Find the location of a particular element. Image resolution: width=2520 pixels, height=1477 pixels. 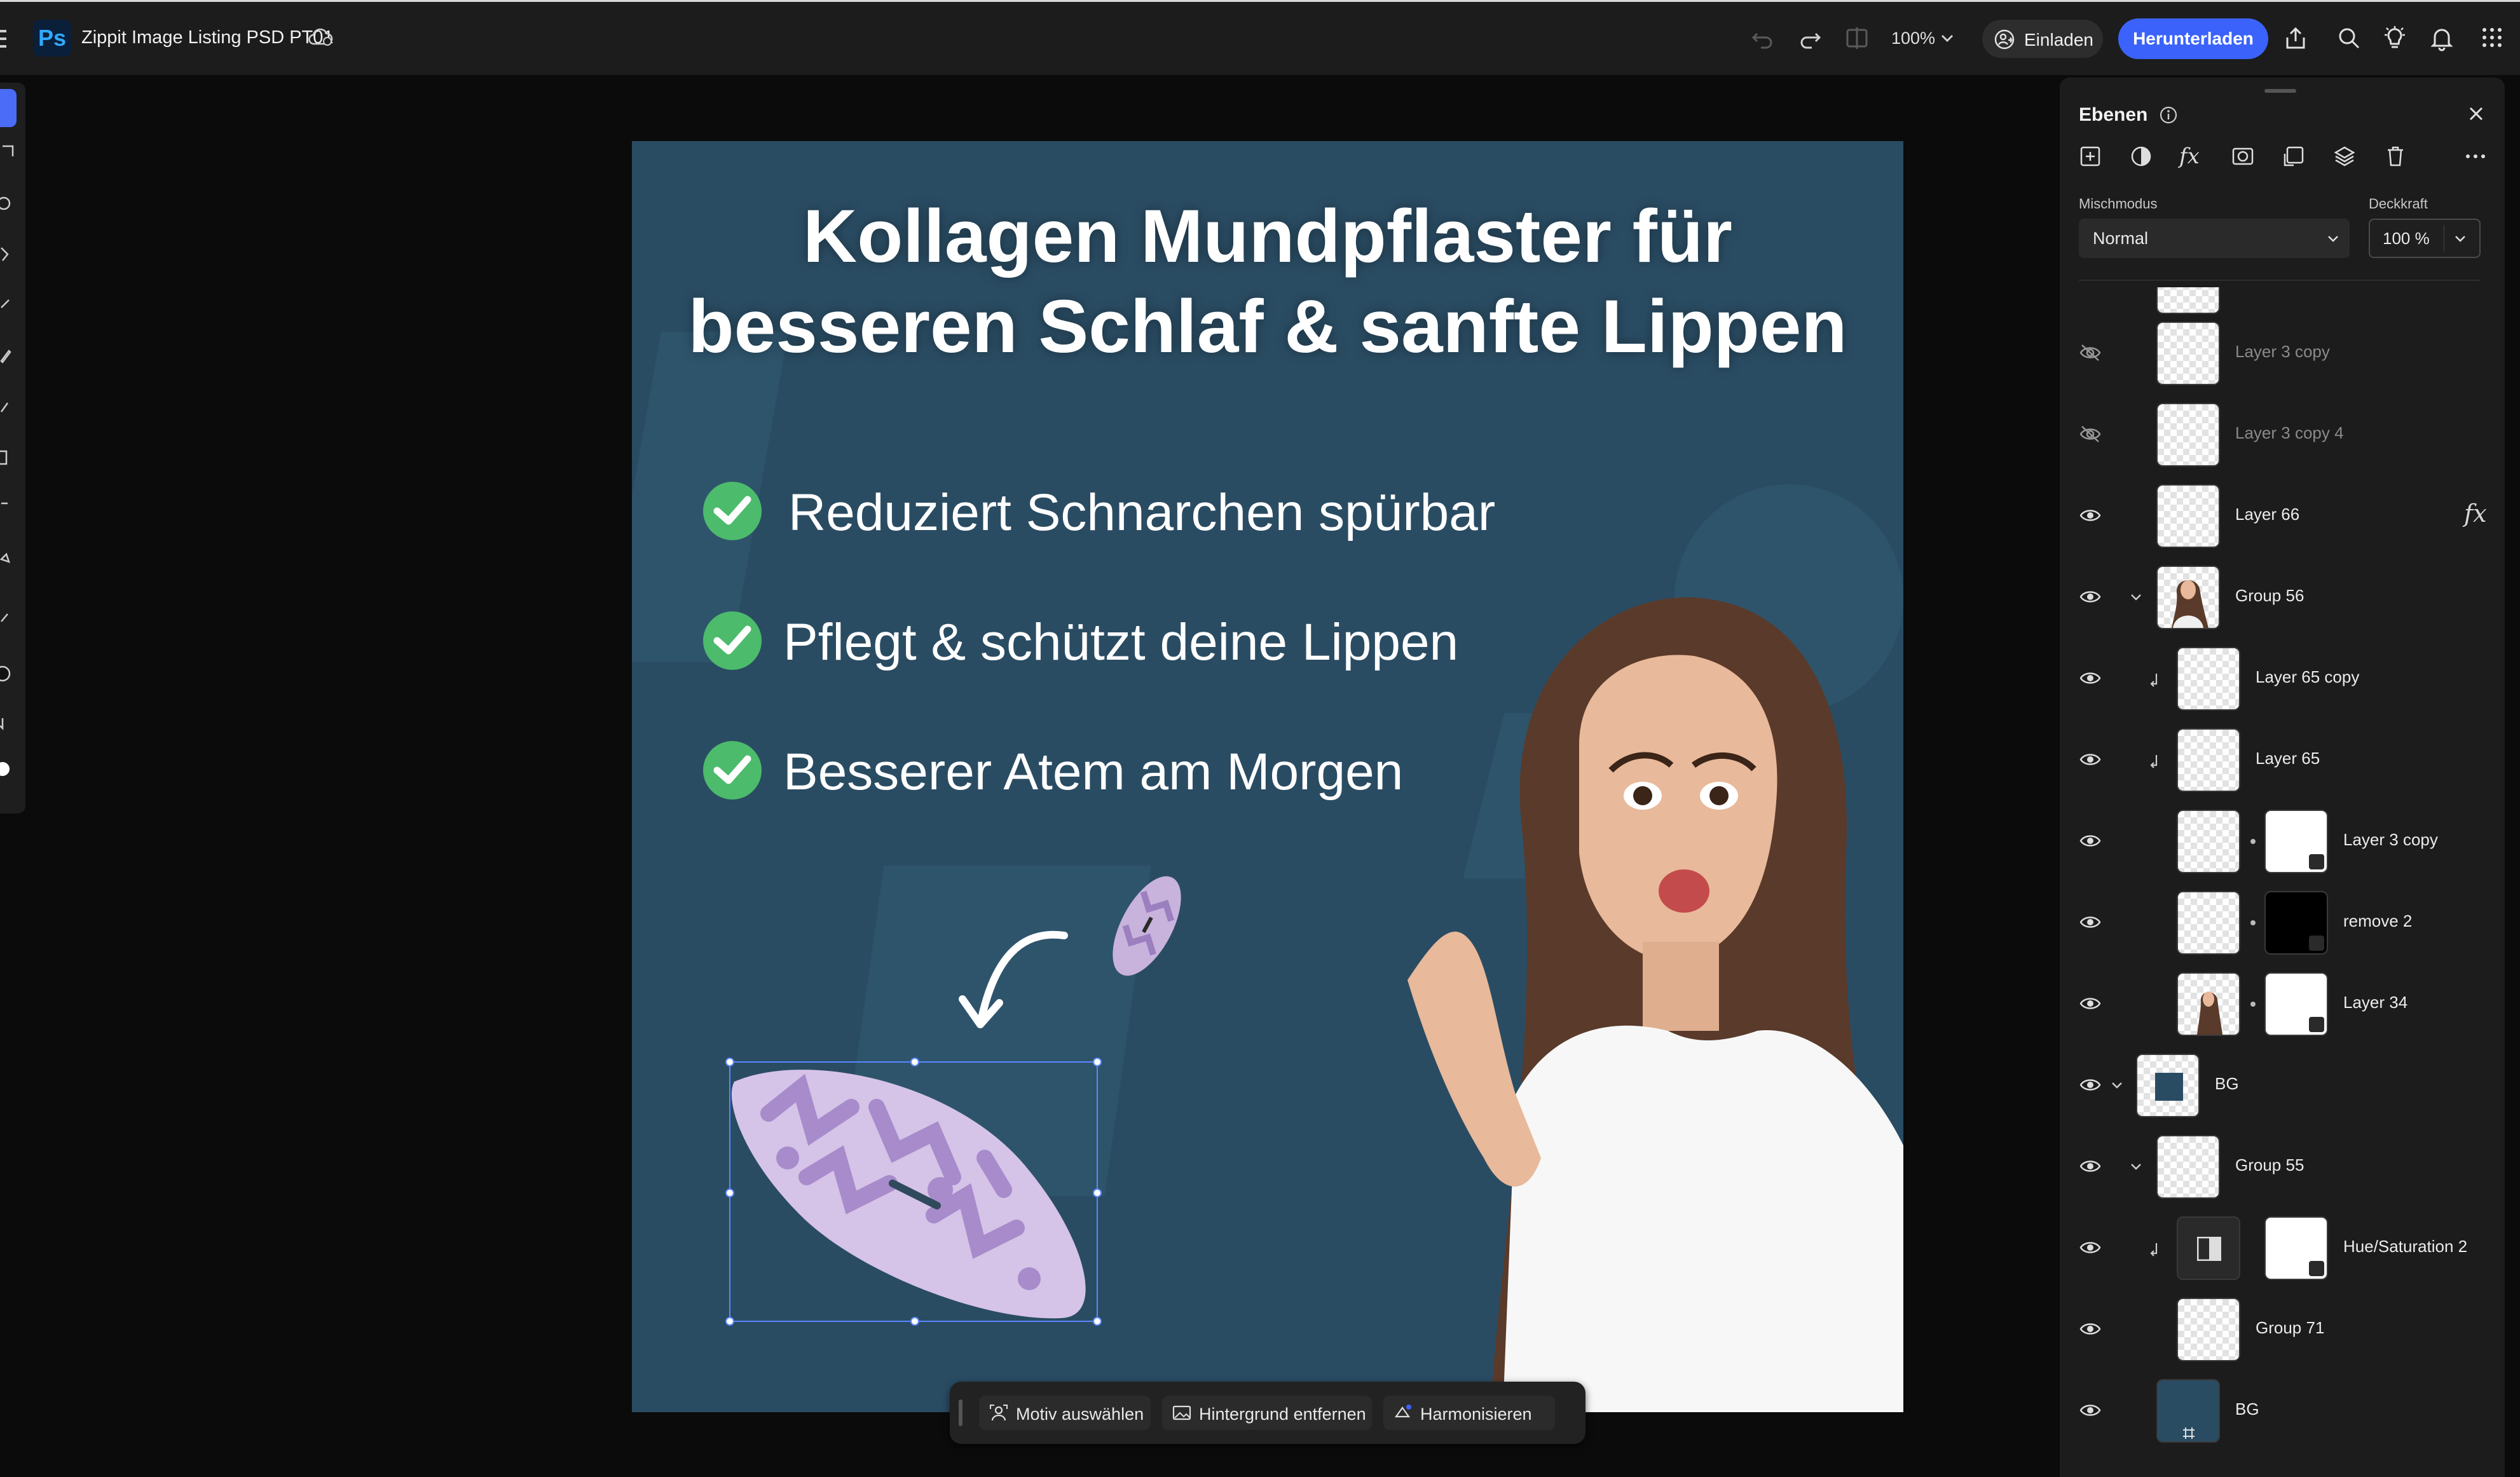

opacity-input: 100 % is located at coordinates (2425, 239).